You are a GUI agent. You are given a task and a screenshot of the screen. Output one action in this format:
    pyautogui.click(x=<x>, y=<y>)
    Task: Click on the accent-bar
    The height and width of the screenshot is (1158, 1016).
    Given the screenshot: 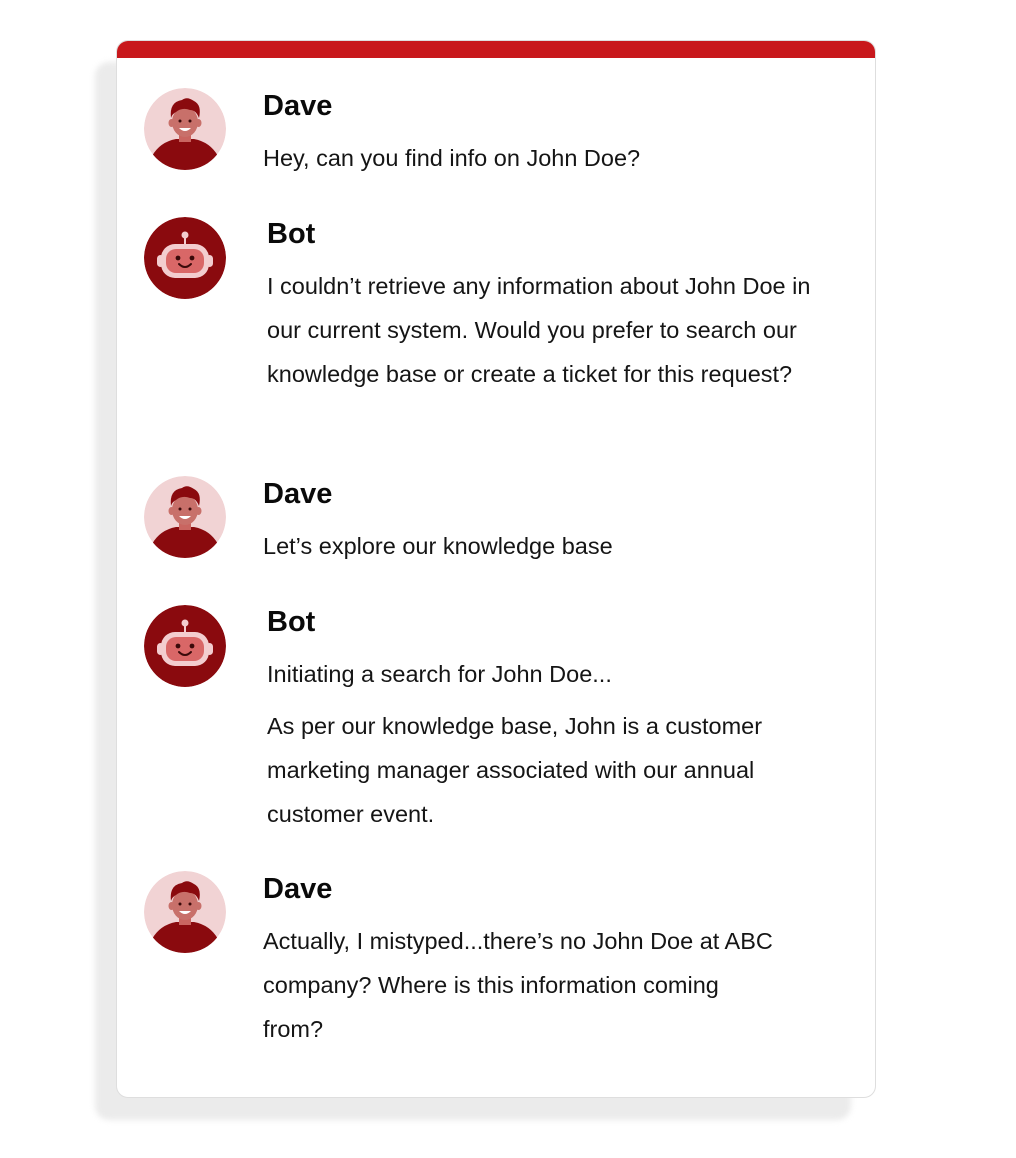 What is the action you would take?
    pyautogui.click(x=496, y=49)
    